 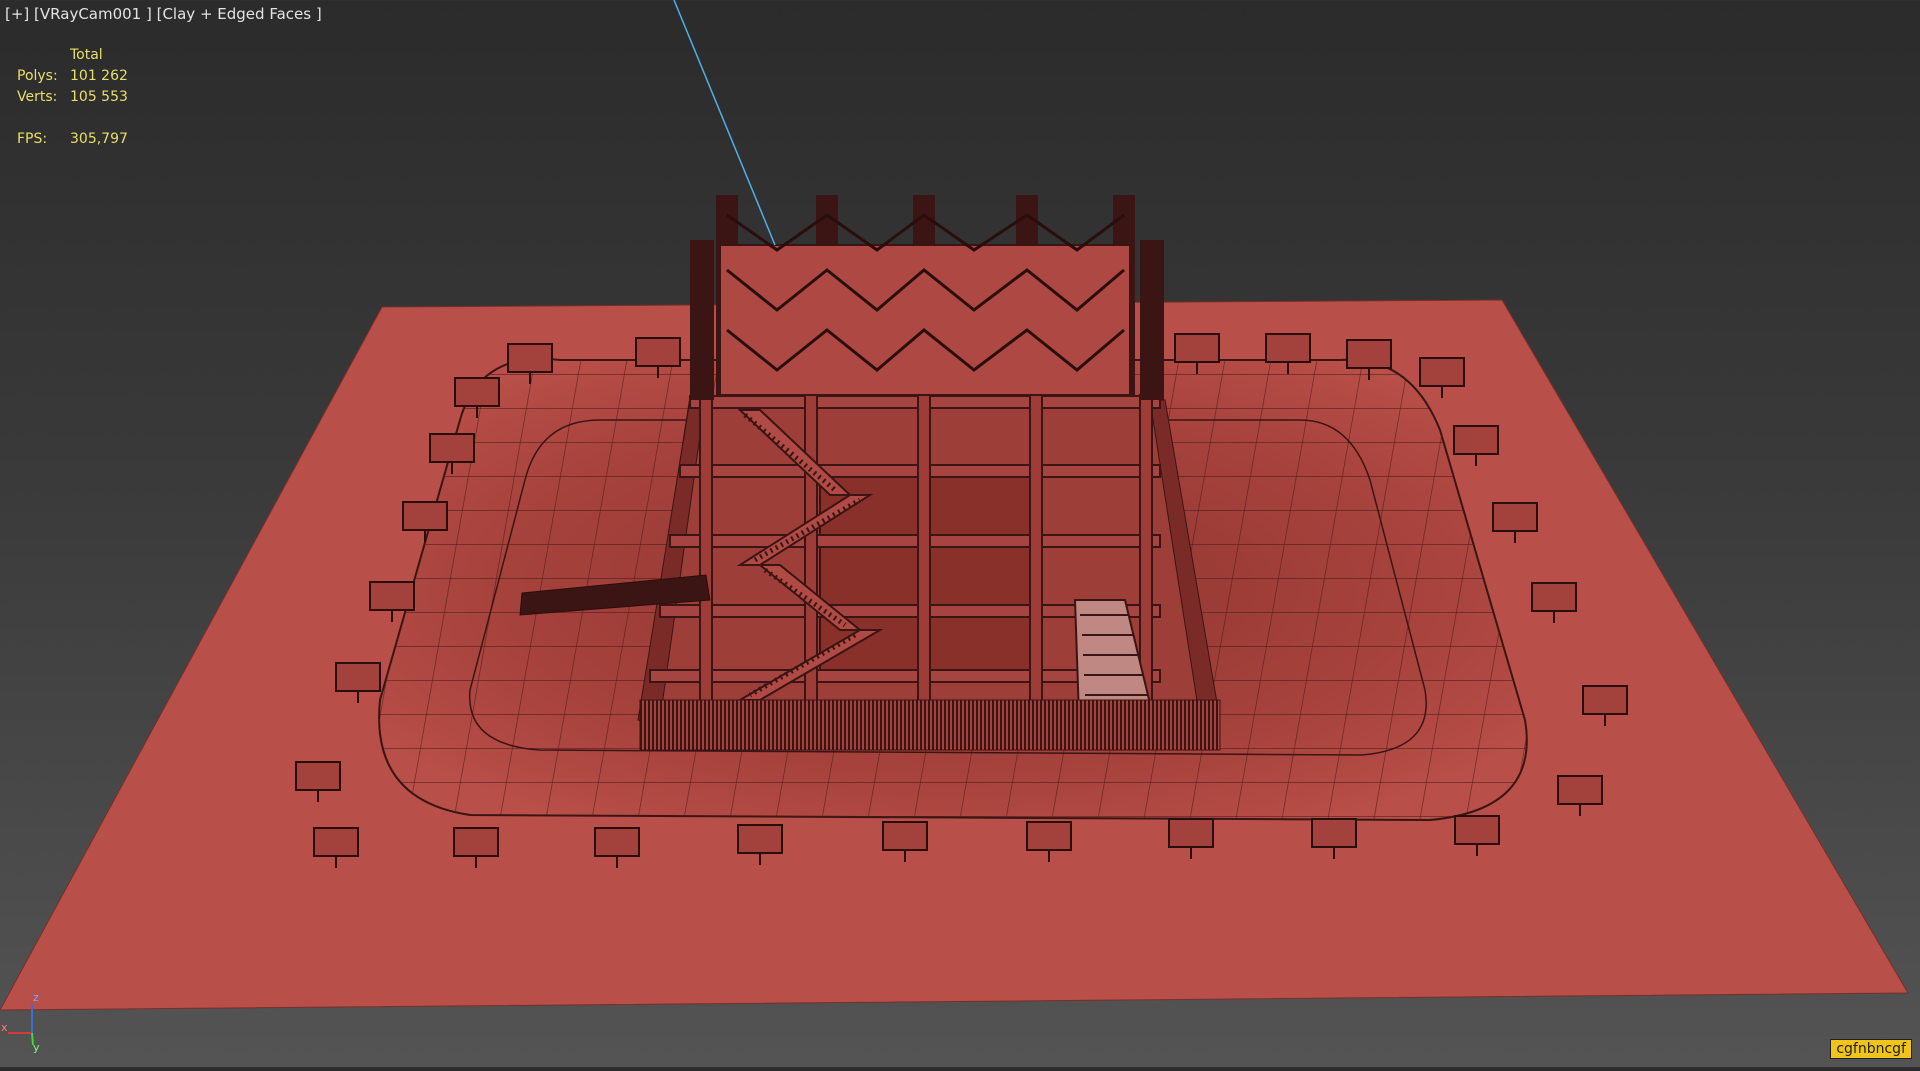 What do you see at coordinates (930, 725) in the screenshot?
I see `front-palisade` at bounding box center [930, 725].